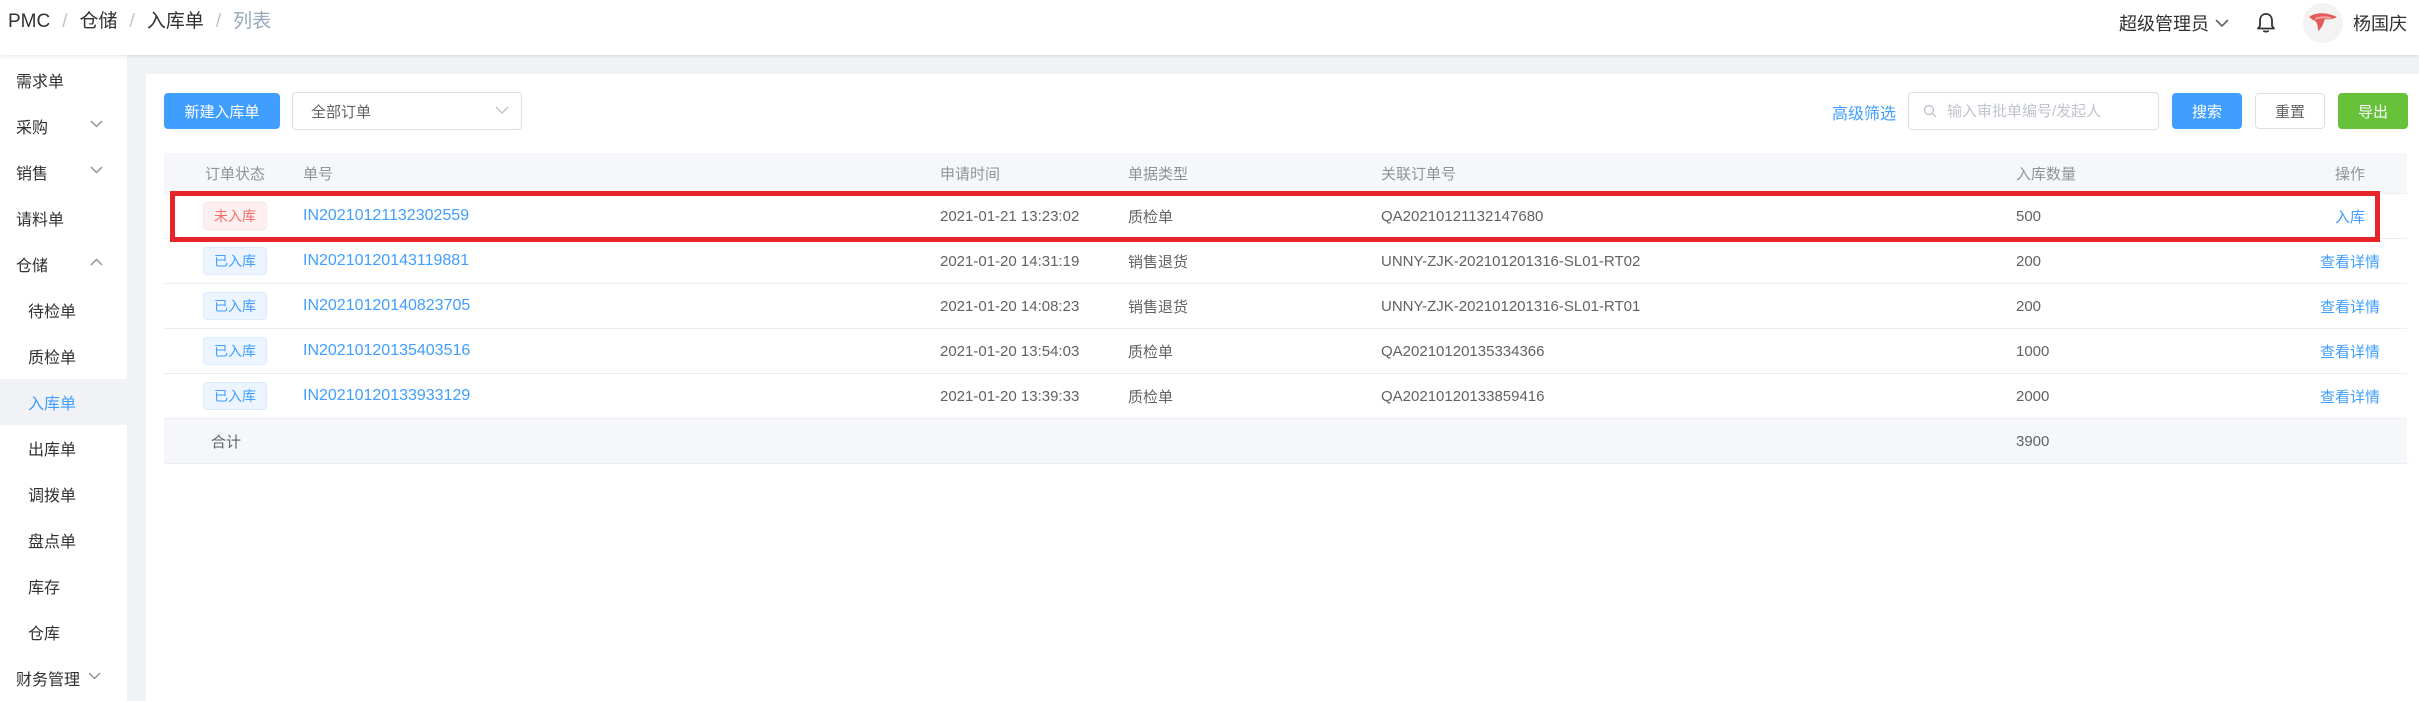 Image resolution: width=2419 pixels, height=701 pixels. What do you see at coordinates (1511, 261) in the screenshot?
I see `related-order-number: UNNY-ZJK-202101201316-SL01-RT02` at bounding box center [1511, 261].